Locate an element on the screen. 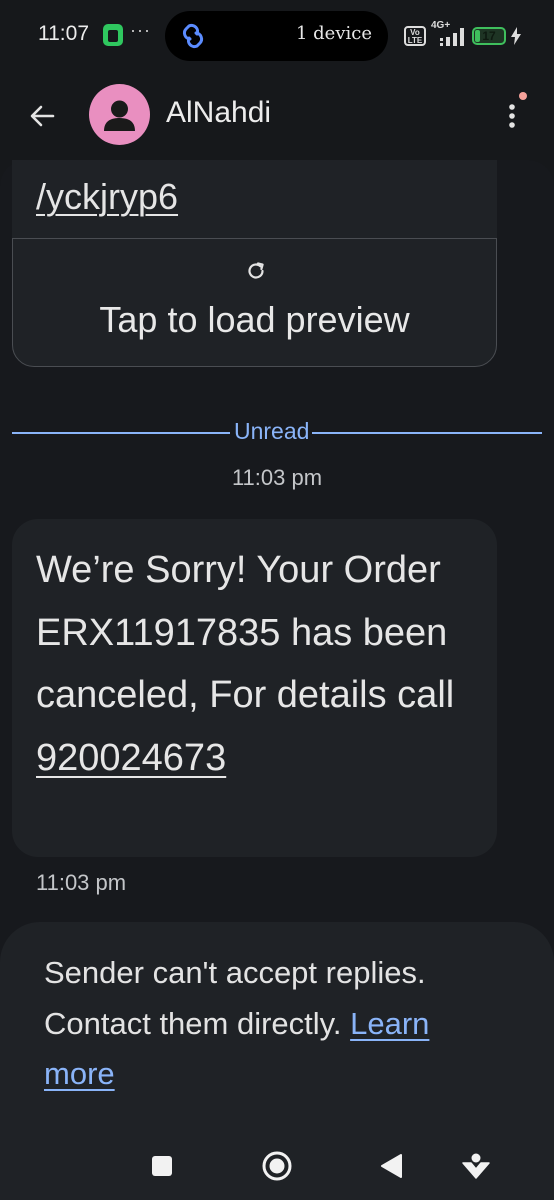 The image size is (554, 1200). phone-number-link: 920024673 is located at coordinates (131, 758).